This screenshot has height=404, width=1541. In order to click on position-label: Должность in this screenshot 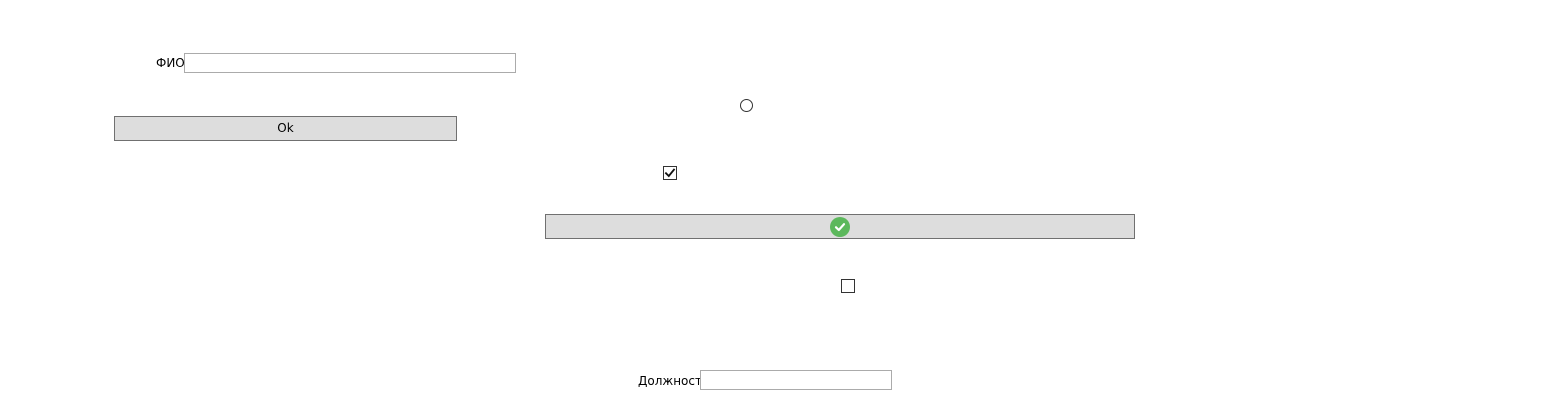, I will do `click(674, 381)`.